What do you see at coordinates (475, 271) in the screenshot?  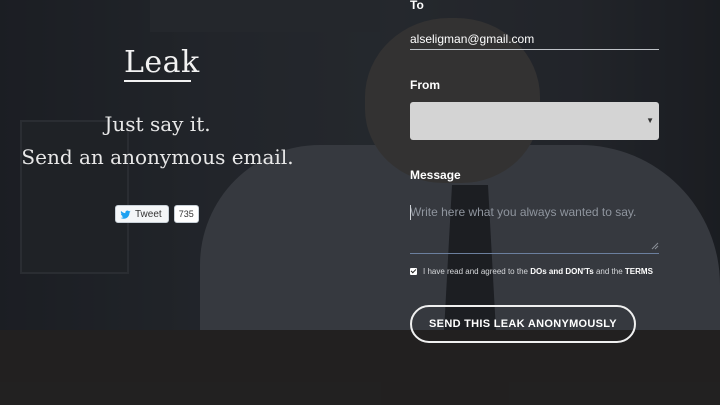 I see `agree-prefix: I have read and agreed to the` at bounding box center [475, 271].